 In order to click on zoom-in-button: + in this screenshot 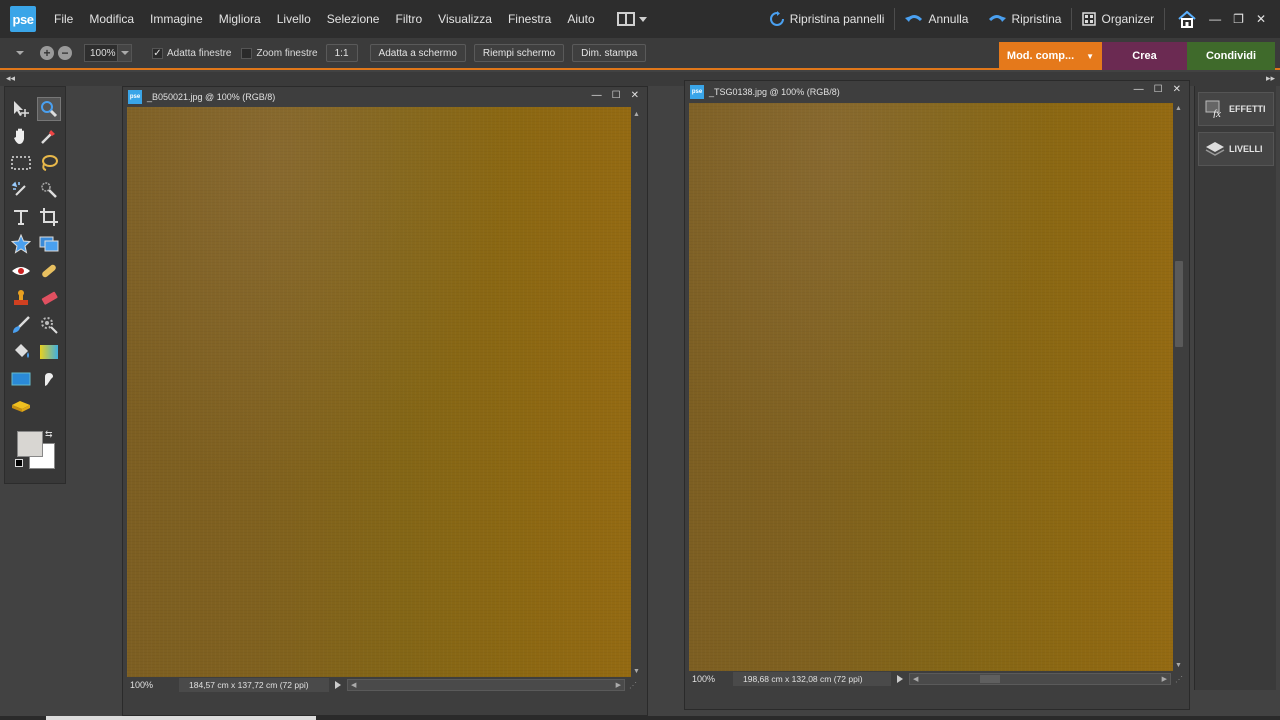, I will do `click(47, 53)`.